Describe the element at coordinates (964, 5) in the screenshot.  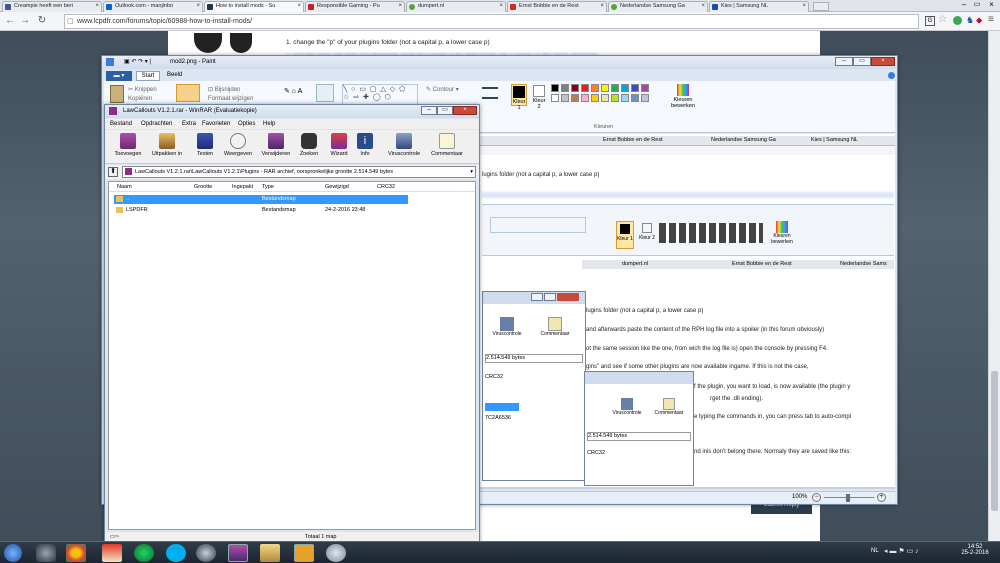
I see `minimize-icon: –` at that location.